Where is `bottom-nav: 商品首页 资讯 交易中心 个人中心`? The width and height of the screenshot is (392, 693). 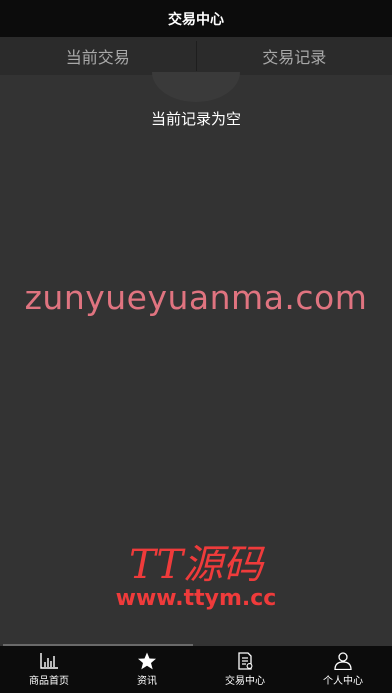
bottom-nav: 商品首页 资讯 交易中心 个人中心 is located at coordinates (196, 669).